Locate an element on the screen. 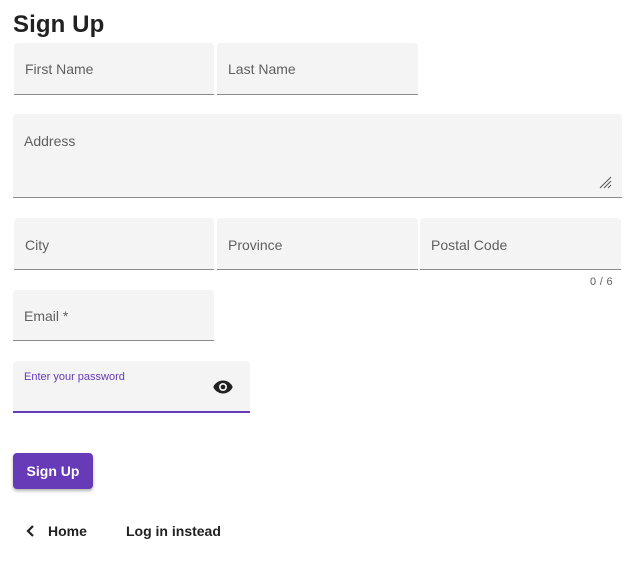 Image resolution: width=632 pixels, height=561 pixels. home-link: Home is located at coordinates (55, 531).